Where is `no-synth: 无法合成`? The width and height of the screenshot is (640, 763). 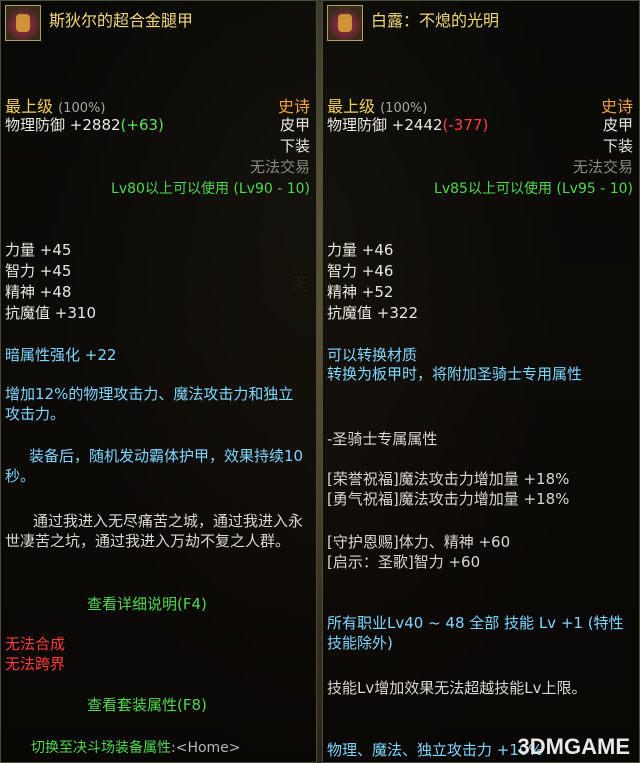 no-synth: 无法合成 is located at coordinates (35, 644).